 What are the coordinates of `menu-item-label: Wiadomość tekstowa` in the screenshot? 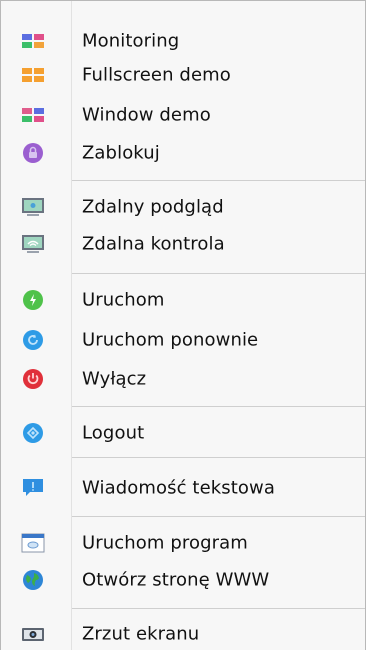 It's located at (178, 488).